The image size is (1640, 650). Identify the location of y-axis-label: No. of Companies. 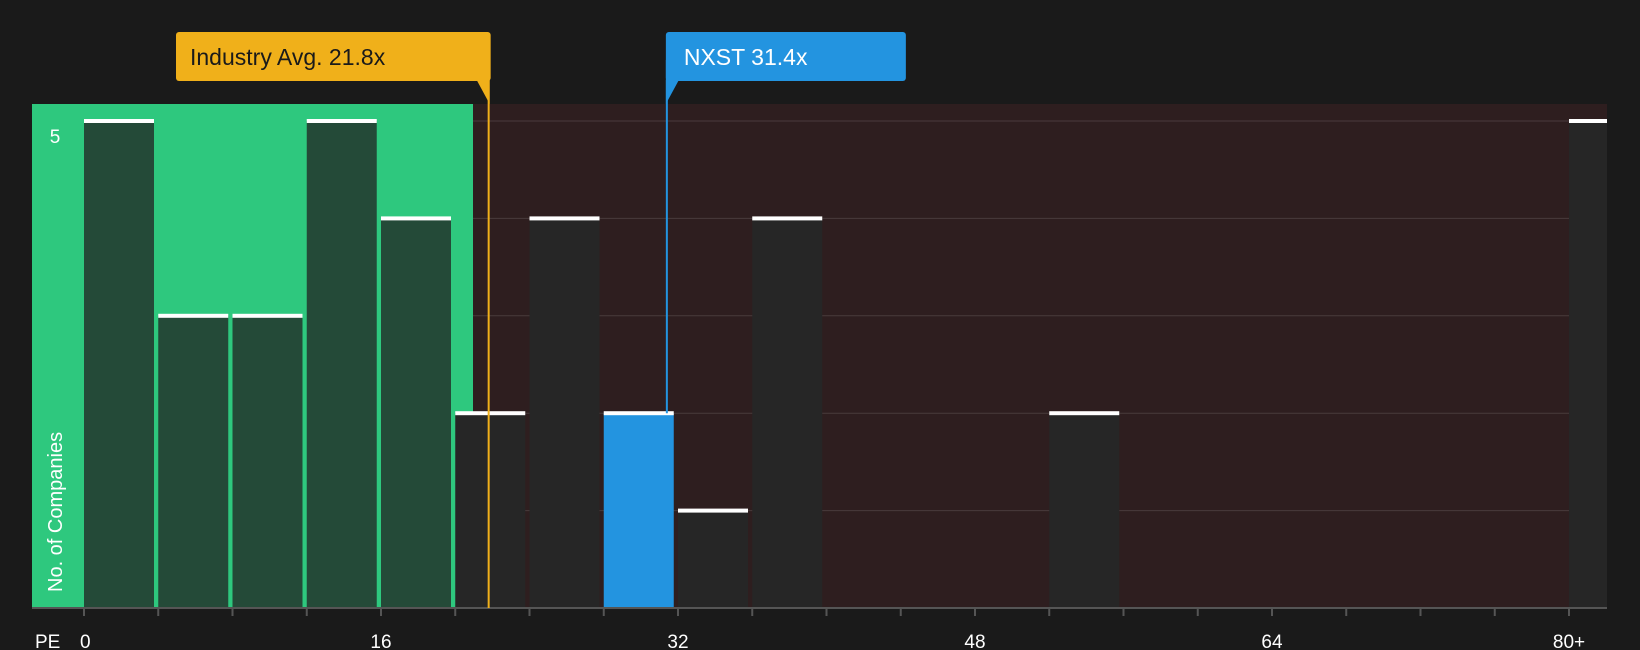
(56, 512).